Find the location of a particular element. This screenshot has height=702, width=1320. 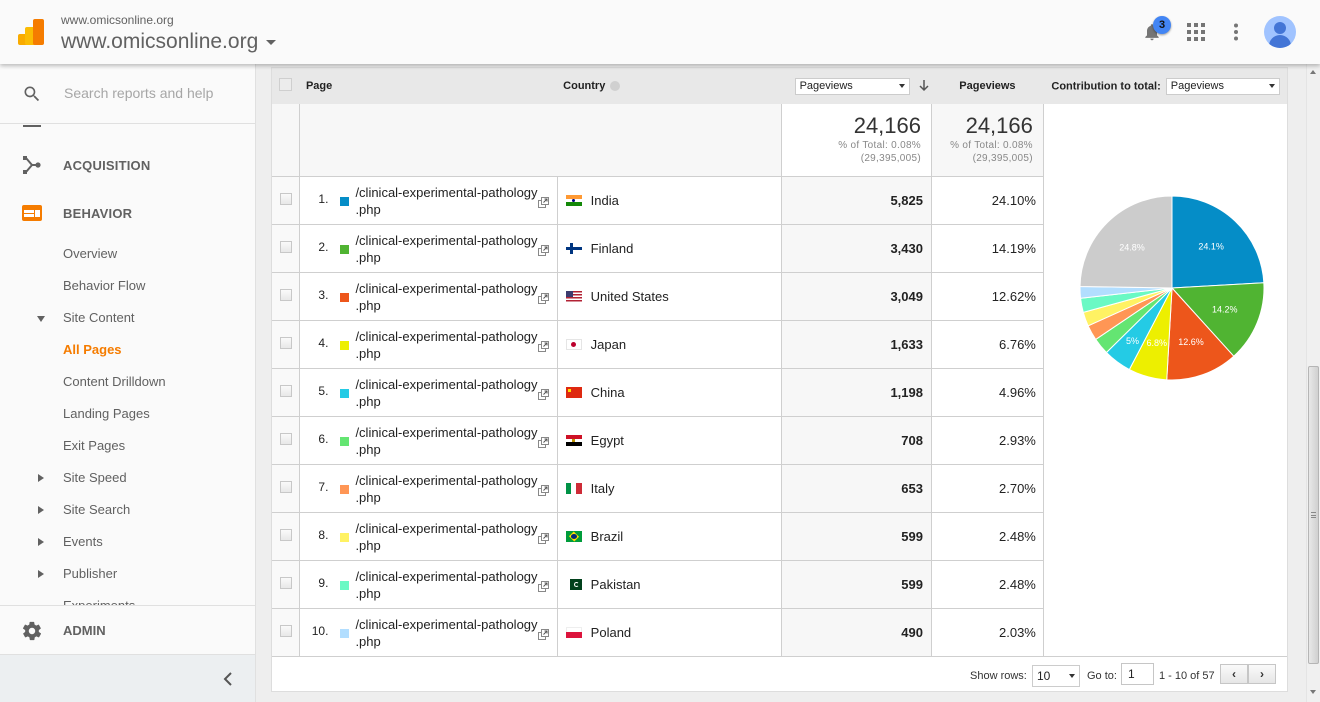

percent-value: 2.70% is located at coordinates (987, 488).